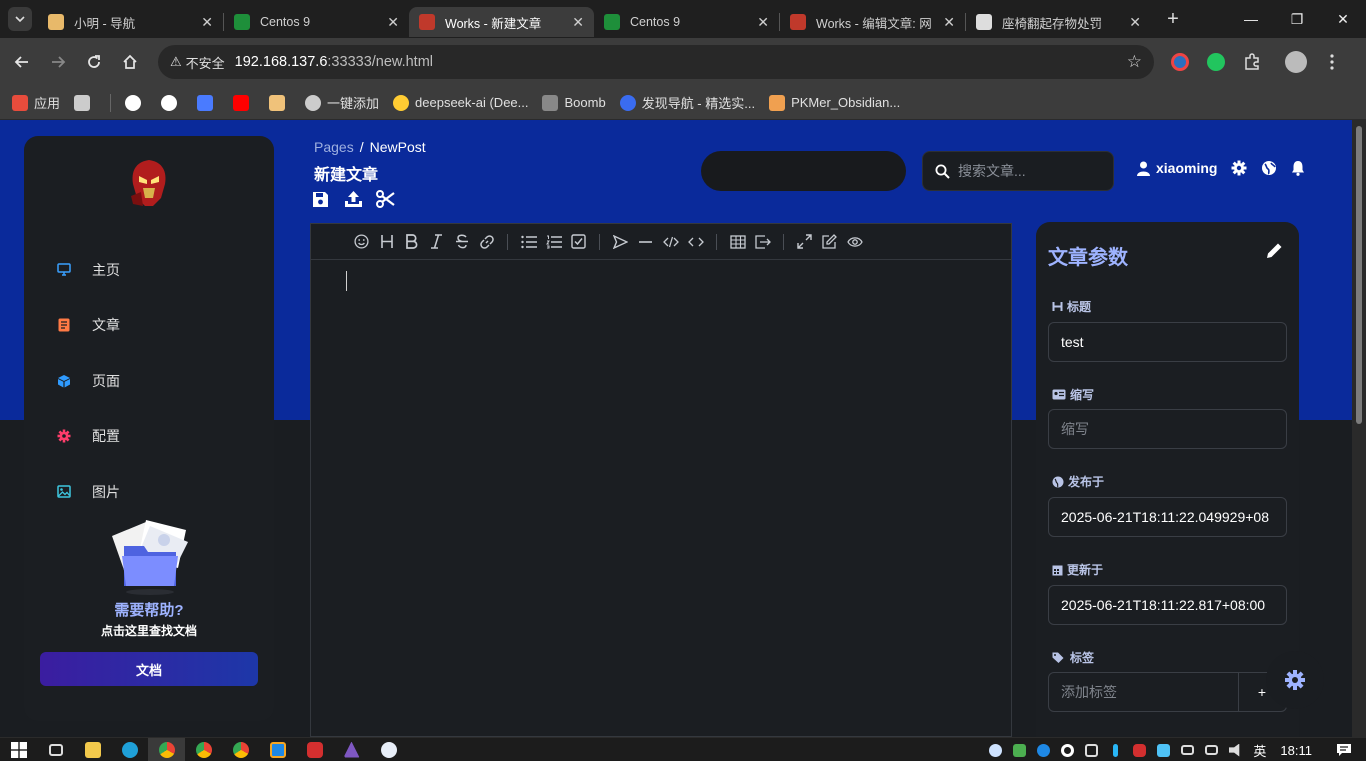 Image resolution: width=1366 pixels, height=761 pixels. What do you see at coordinates (553, 242) in the screenshot?
I see `ordered-list-button` at bounding box center [553, 242].